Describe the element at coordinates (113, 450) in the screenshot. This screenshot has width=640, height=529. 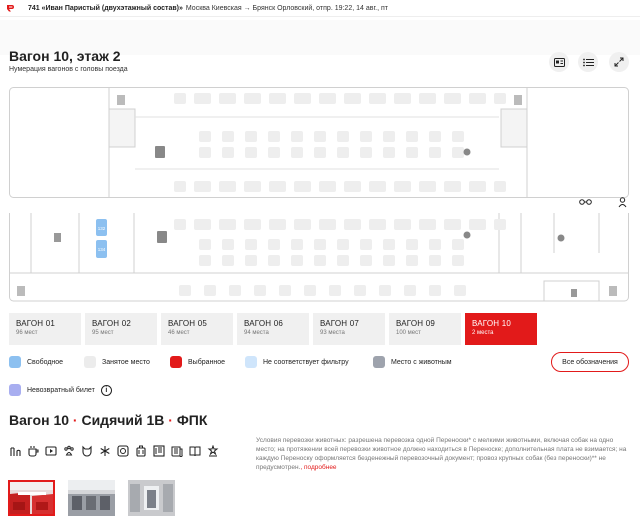
I see `service-icons` at that location.